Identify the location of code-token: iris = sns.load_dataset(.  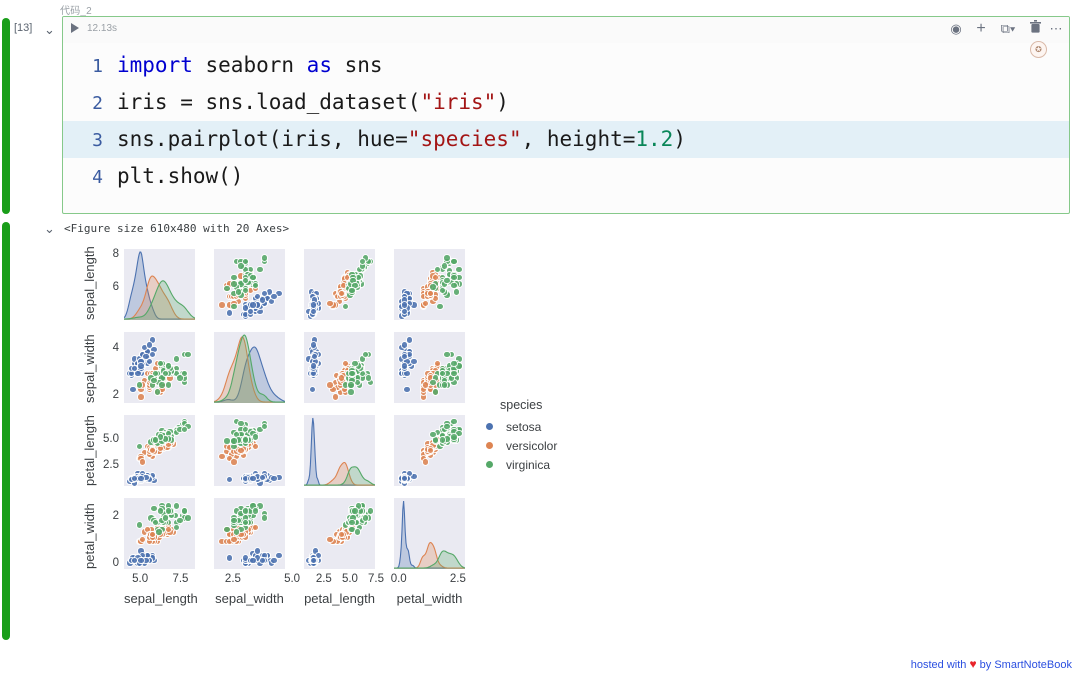
(269, 102).